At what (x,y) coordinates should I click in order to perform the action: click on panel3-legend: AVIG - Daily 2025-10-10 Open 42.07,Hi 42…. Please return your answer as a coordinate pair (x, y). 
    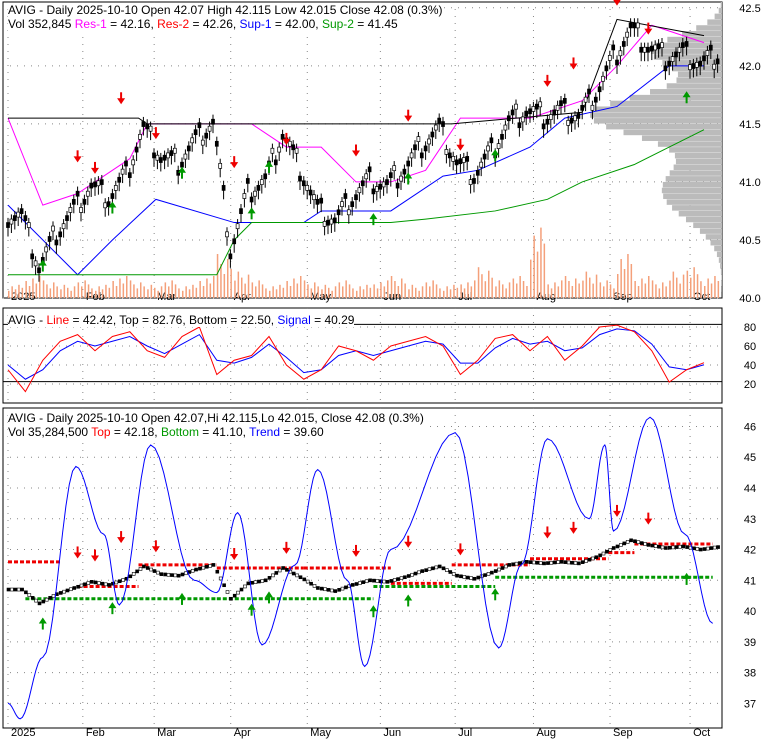
    Looking at the image, I should click on (216, 425).